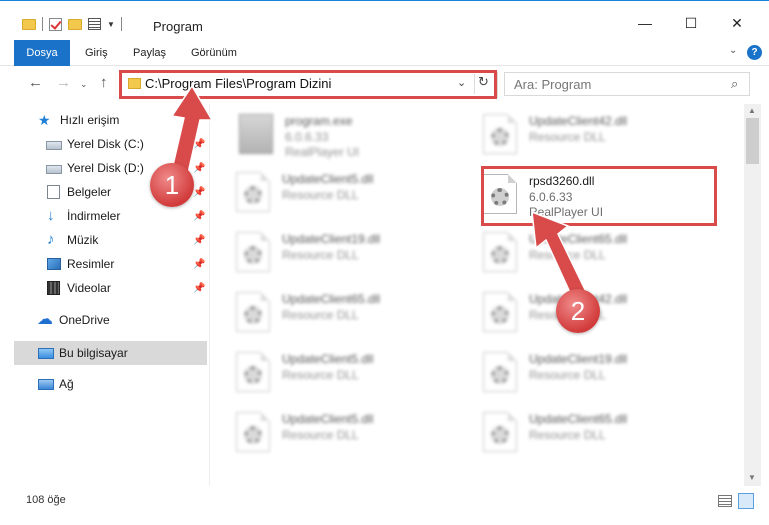 The height and width of the screenshot is (525, 769). I want to click on forward-arrow-icon: →, so click(63, 82).